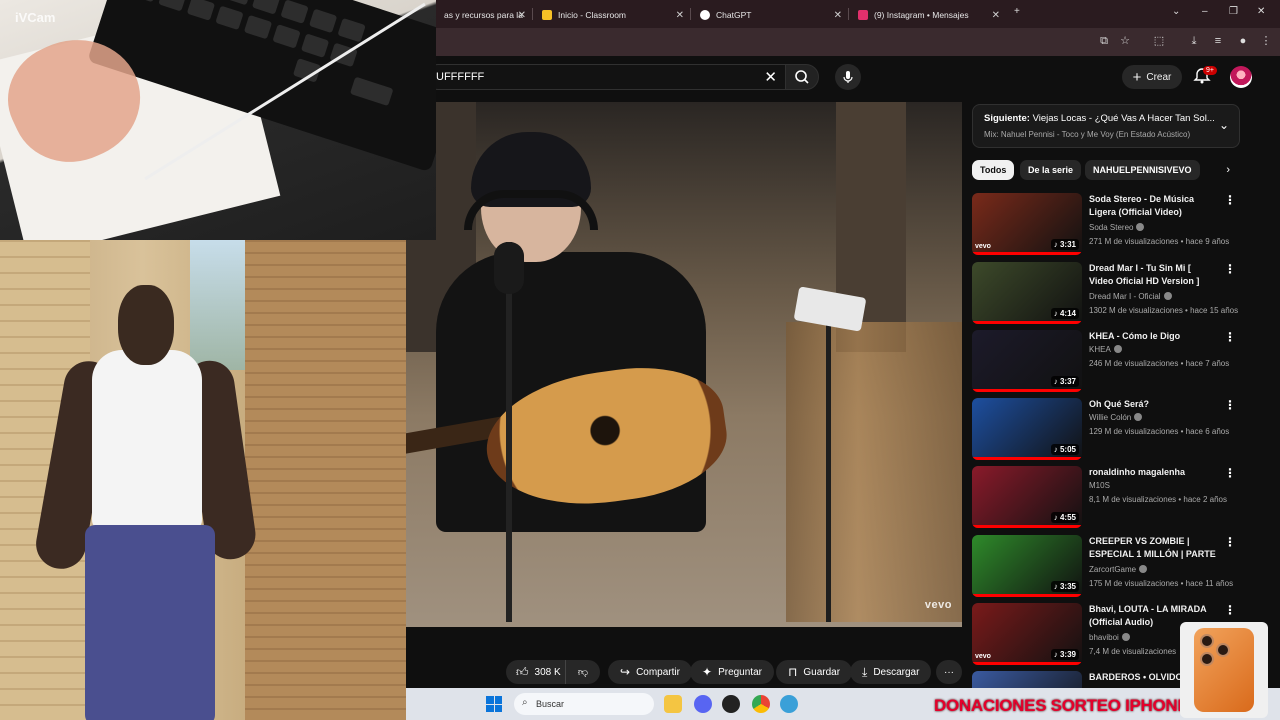 The height and width of the screenshot is (720, 1280). Describe the element at coordinates (1228, 170) in the screenshot. I see `chevron-right-icon: ›` at that location.